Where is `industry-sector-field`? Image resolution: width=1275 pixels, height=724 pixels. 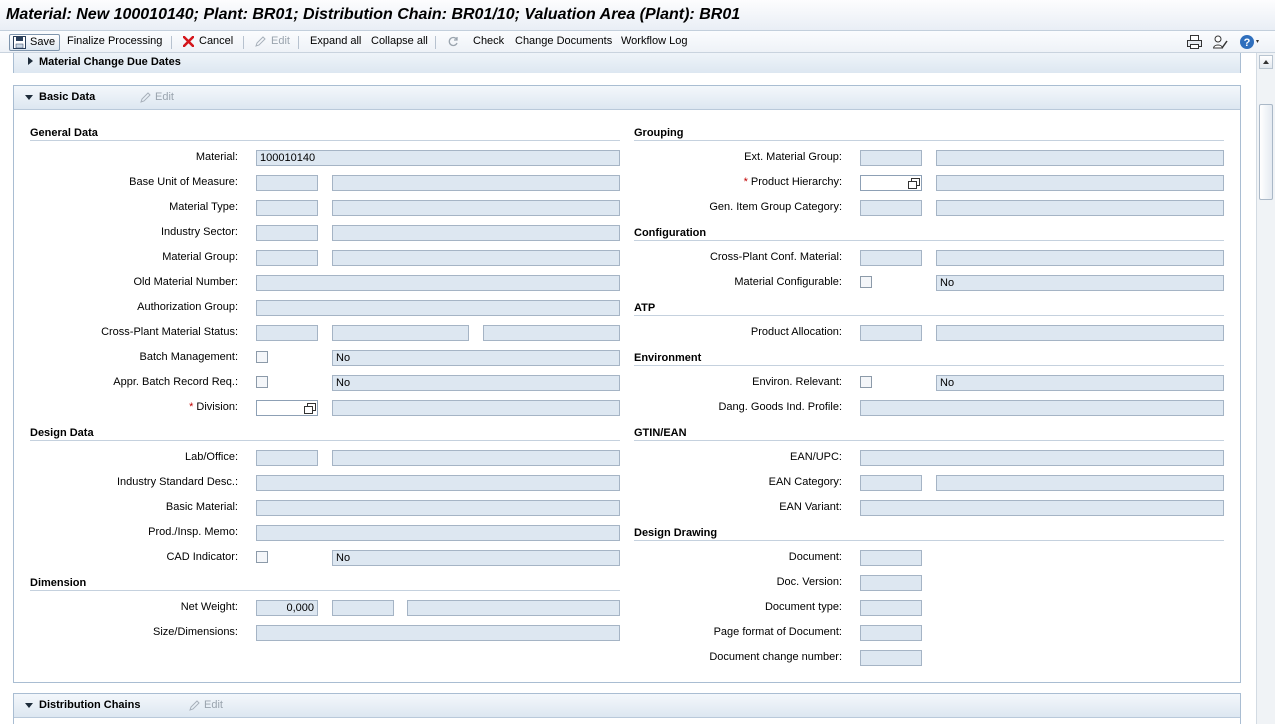 industry-sector-field is located at coordinates (287, 233).